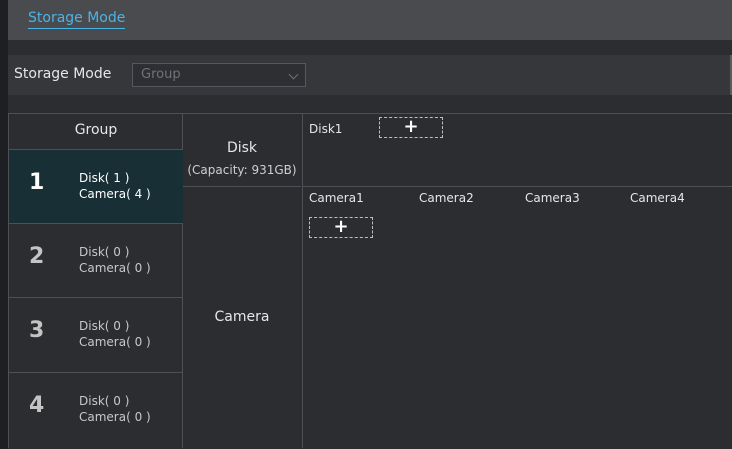 The height and width of the screenshot is (449, 732). Describe the element at coordinates (37, 330) in the screenshot. I see `group-number: 3` at that location.